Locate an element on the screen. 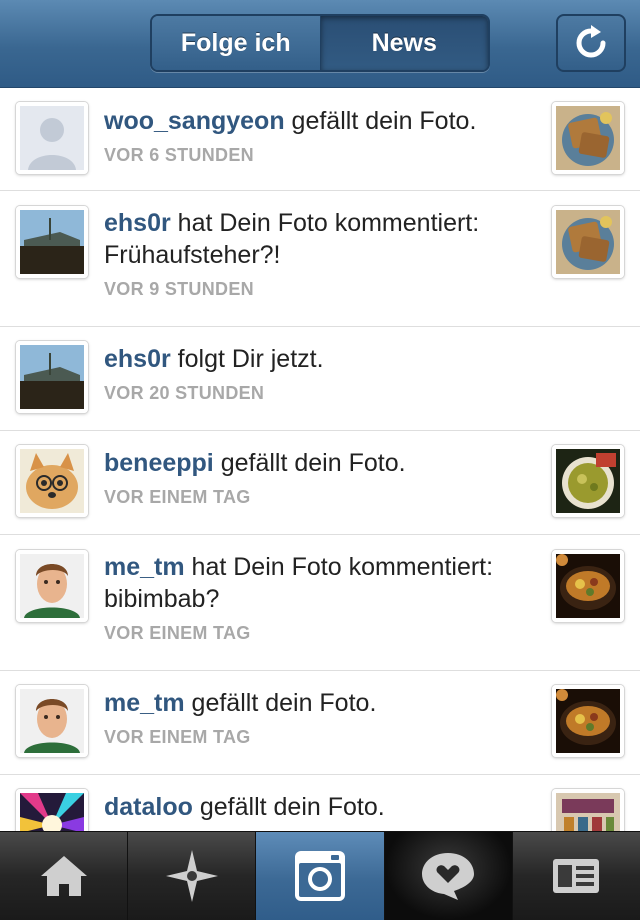 This screenshot has width=640, height=920. tab-news-activity is located at coordinates (448, 876).